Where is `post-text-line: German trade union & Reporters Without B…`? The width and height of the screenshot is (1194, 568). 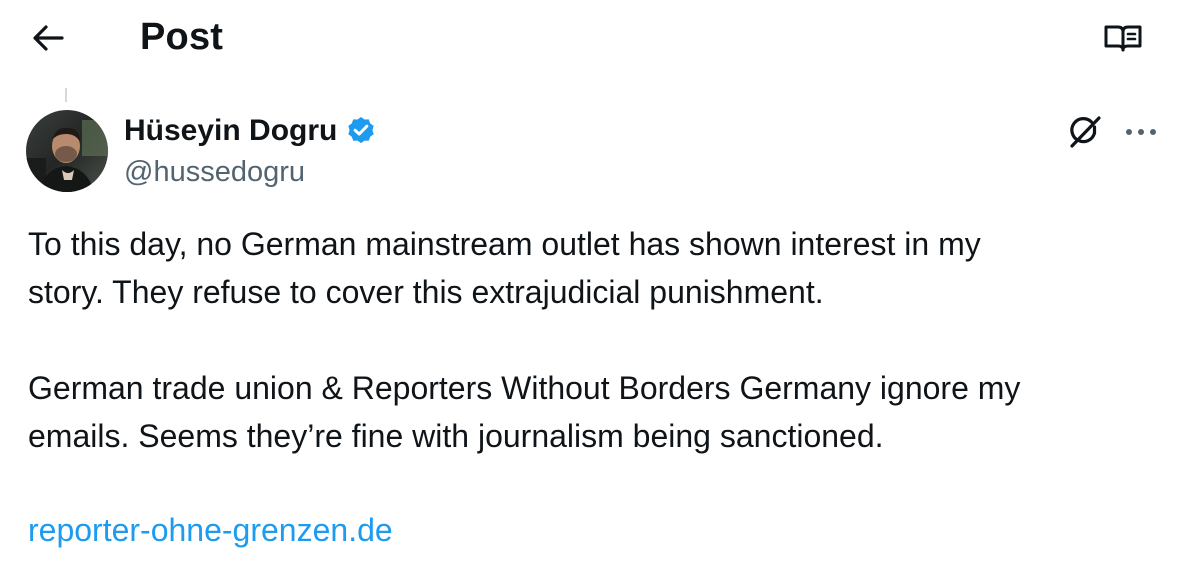 post-text-line: German trade union & Reporters Without B… is located at coordinates (524, 388).